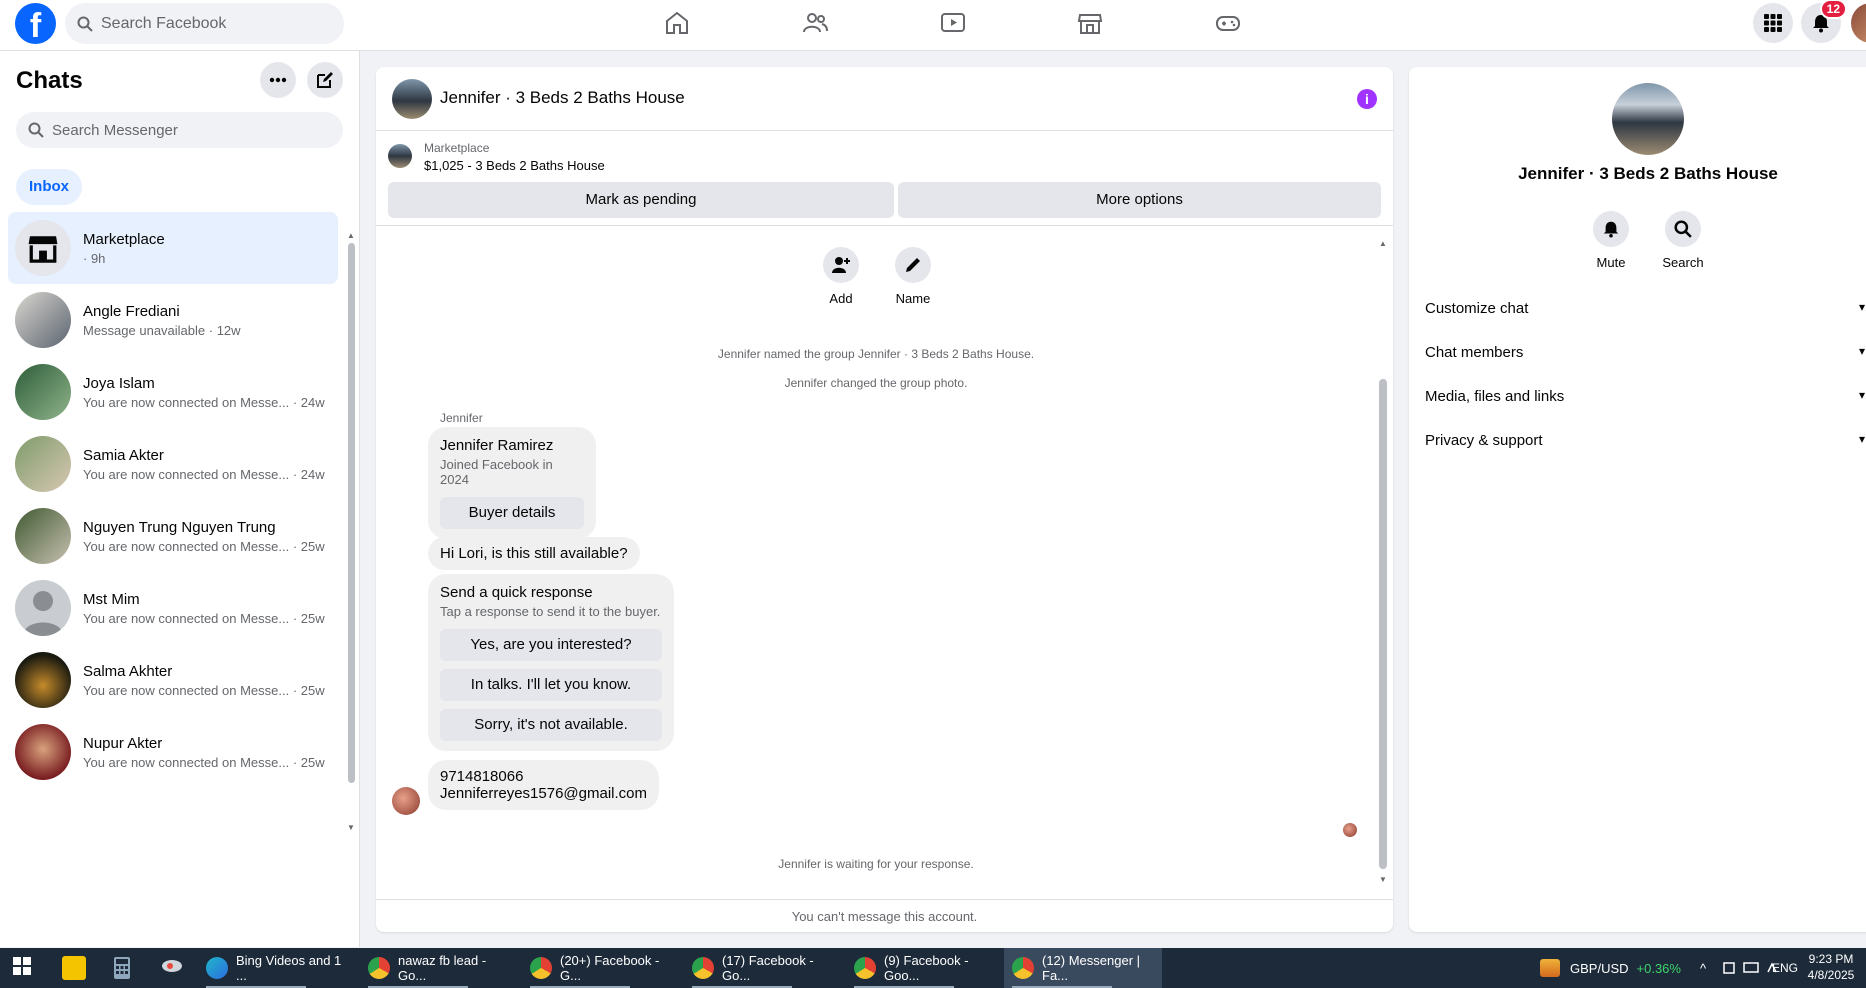  Describe the element at coordinates (1831, 967) in the screenshot. I see `taskbar-clock: 9:23 PM 4/8/2025` at that location.